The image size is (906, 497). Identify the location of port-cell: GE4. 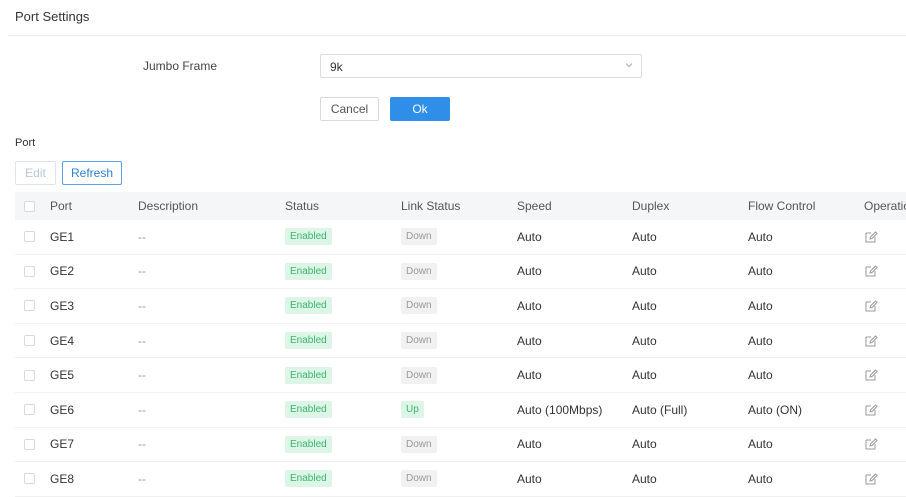
(62, 340).